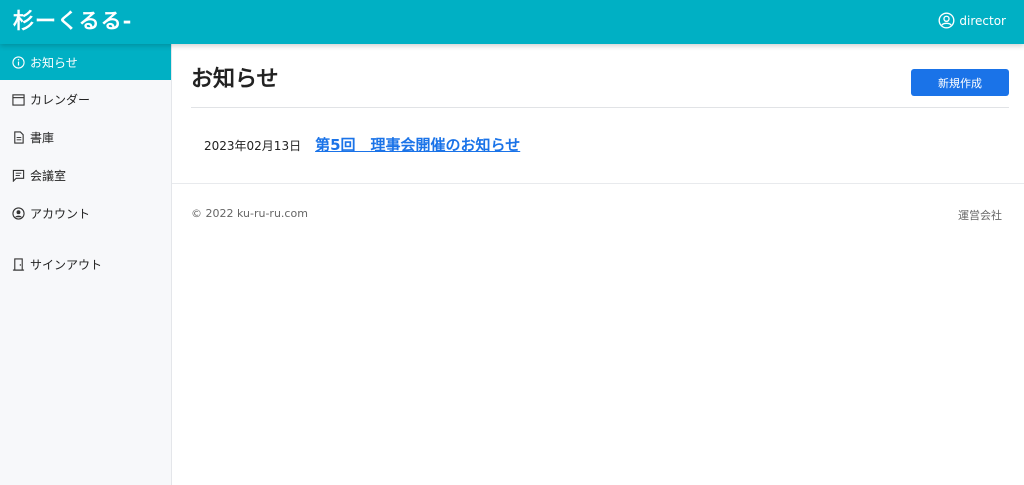 This screenshot has height=485, width=1024. I want to click on account-icon, so click(18, 213).